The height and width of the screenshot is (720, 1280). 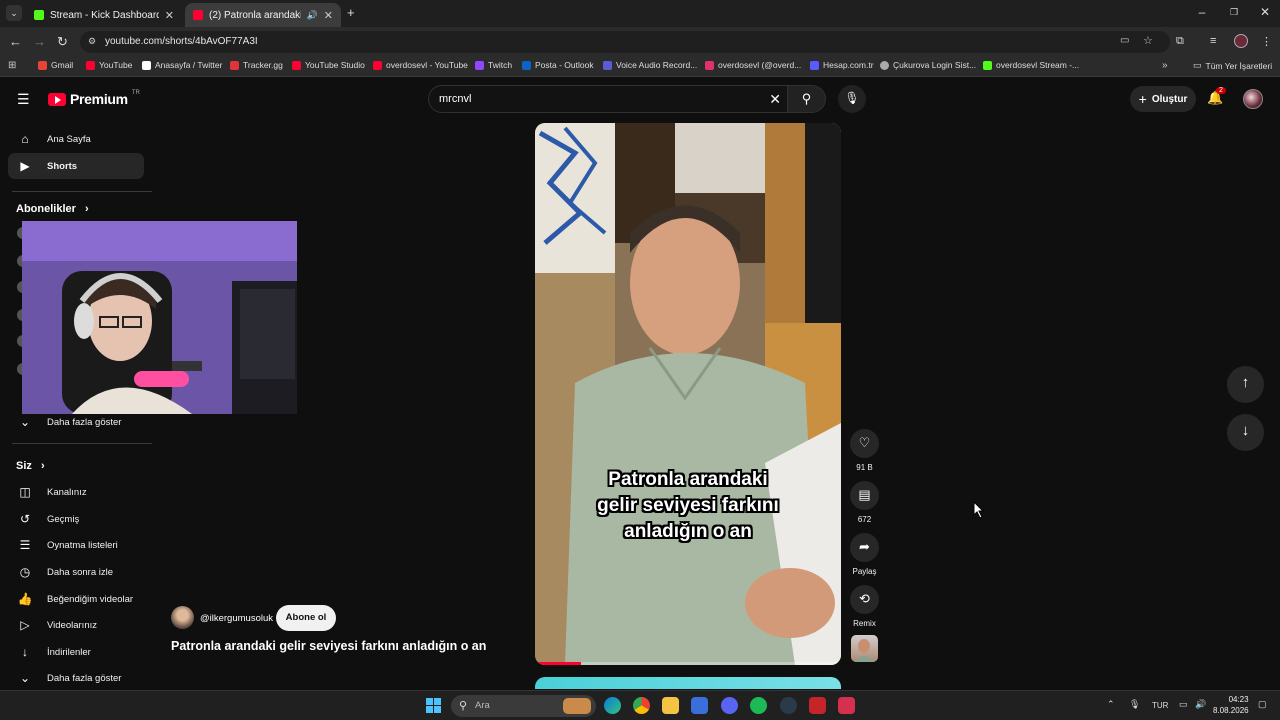 I want to click on bookmark-gmail: Gmail, so click(x=55, y=65).